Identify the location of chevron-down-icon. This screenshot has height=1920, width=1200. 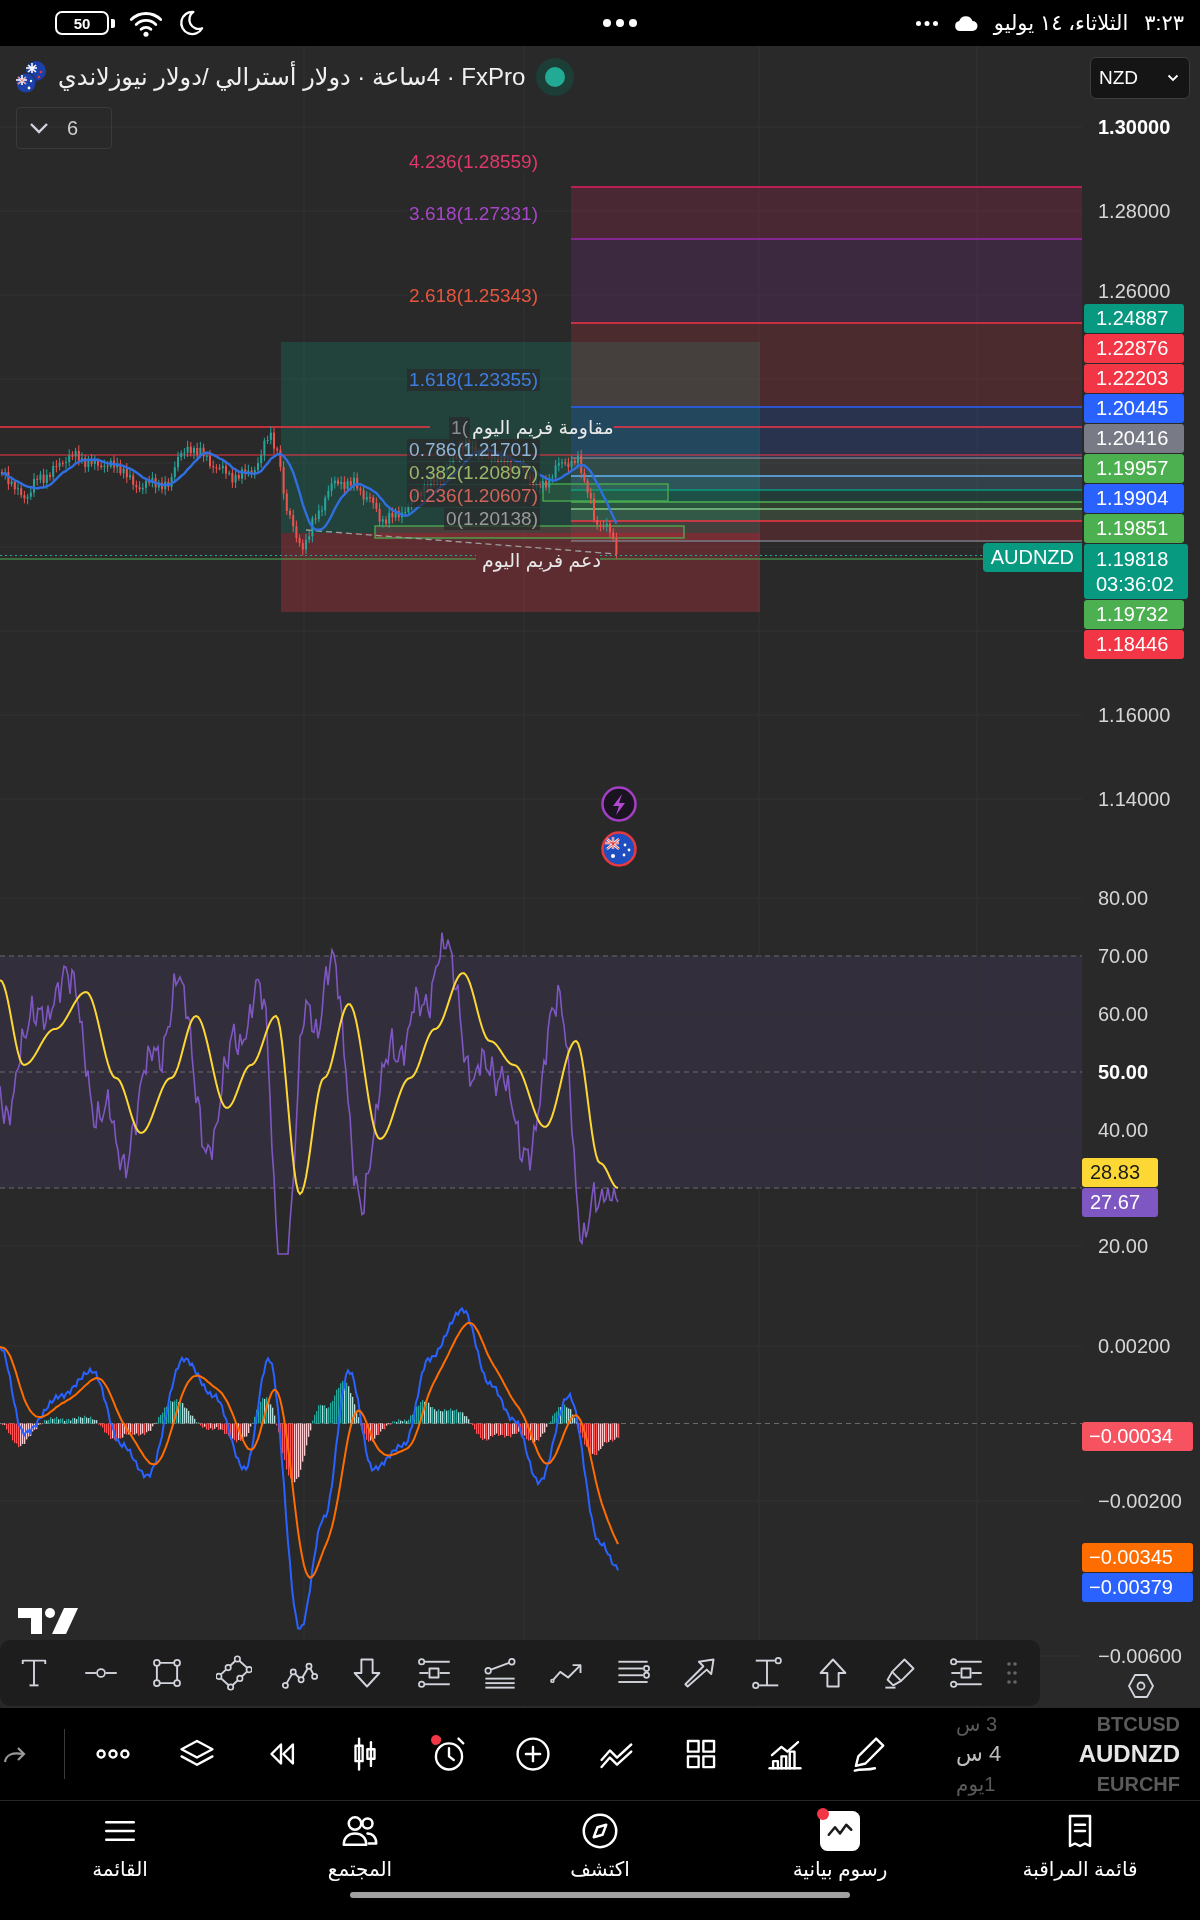
(39, 128).